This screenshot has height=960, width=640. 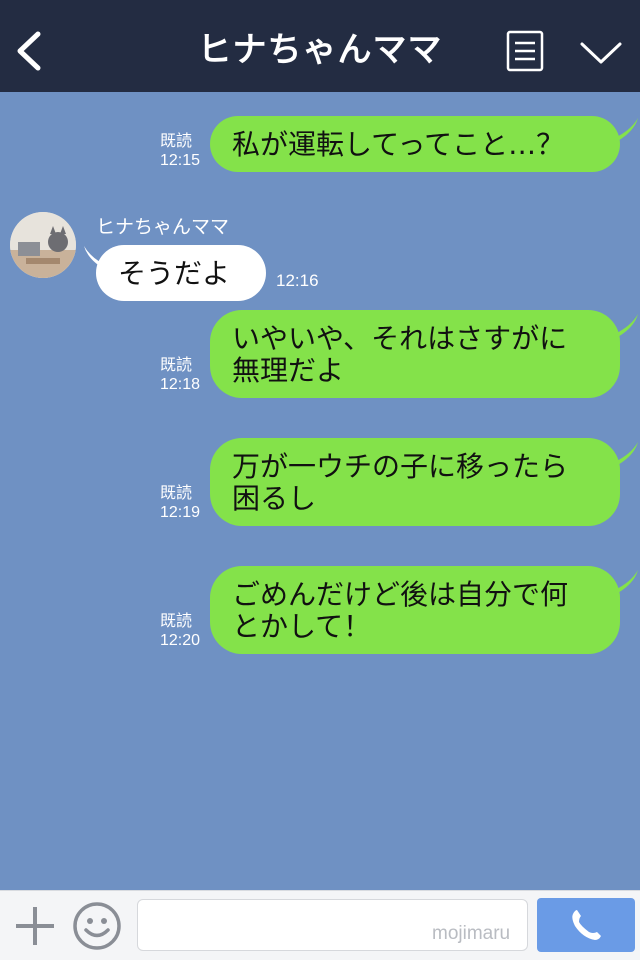 What do you see at coordinates (332, 925) in the screenshot?
I see `message-input` at bounding box center [332, 925].